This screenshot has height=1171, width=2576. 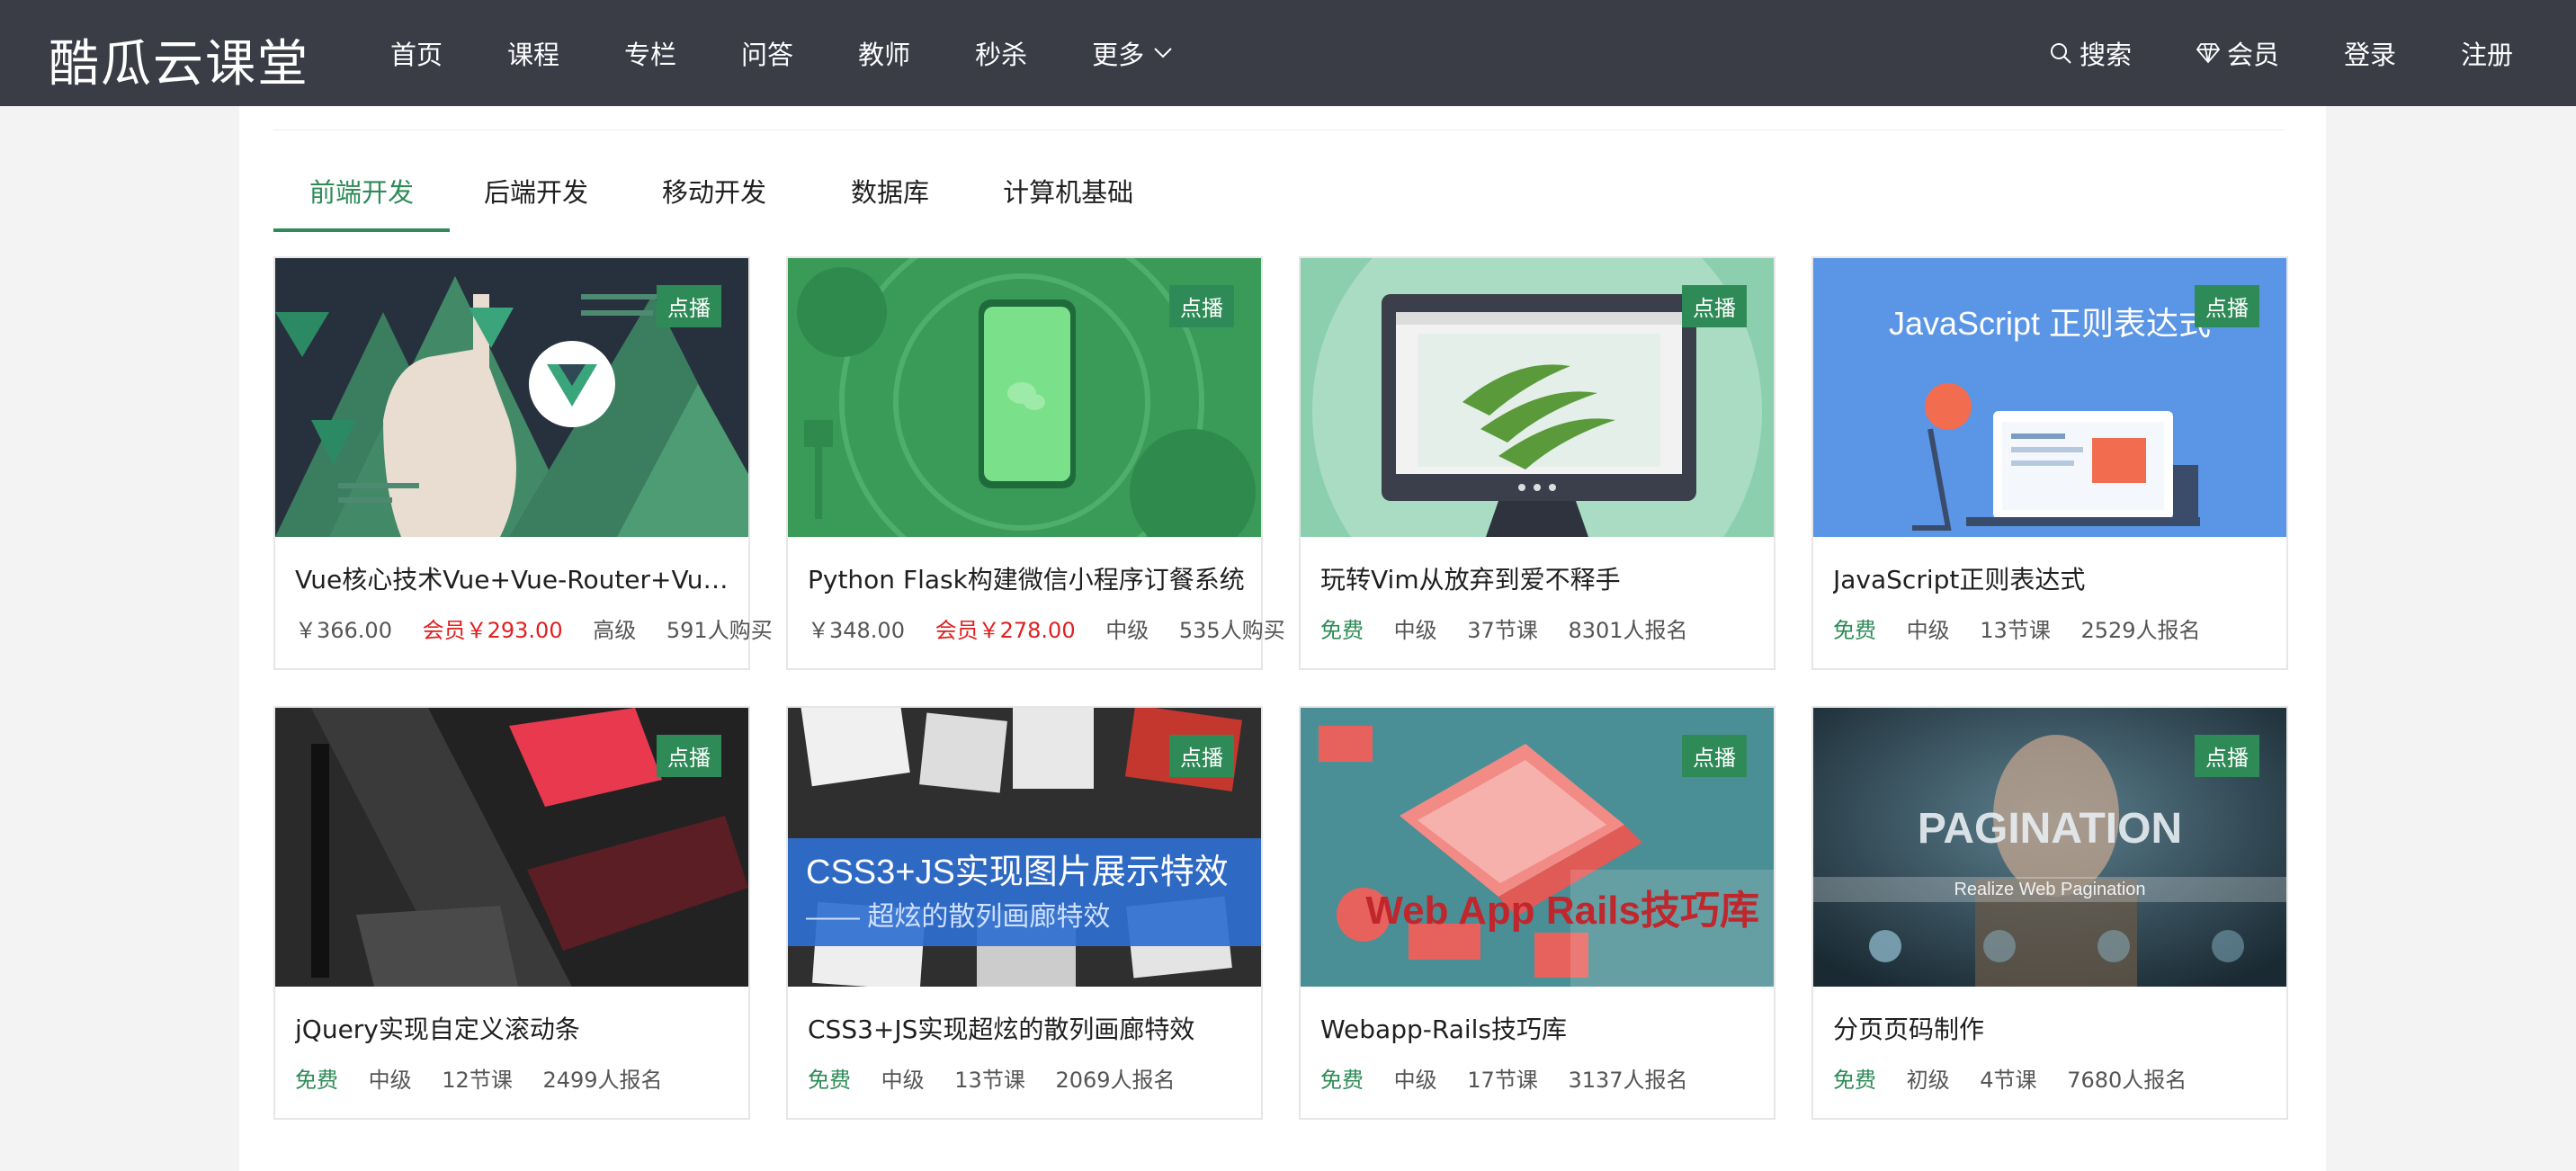 What do you see at coordinates (1628, 1080) in the screenshot?
I see `course-count: 3137人报名` at bounding box center [1628, 1080].